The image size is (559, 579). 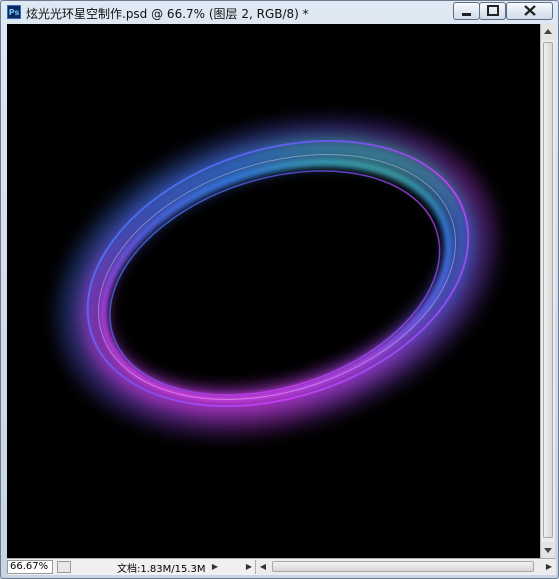 I want to click on status-export-icon, so click(x=64, y=567).